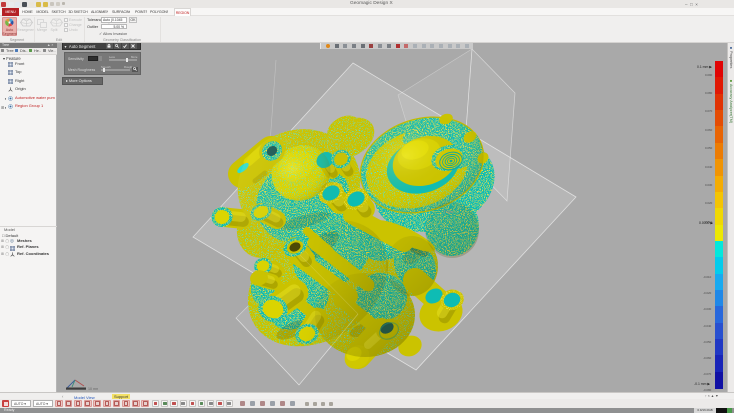 This screenshot has width=734, height=413. Describe the element at coordinates (93, 389) in the screenshot. I see `svg-text: 10 mm` at that location.